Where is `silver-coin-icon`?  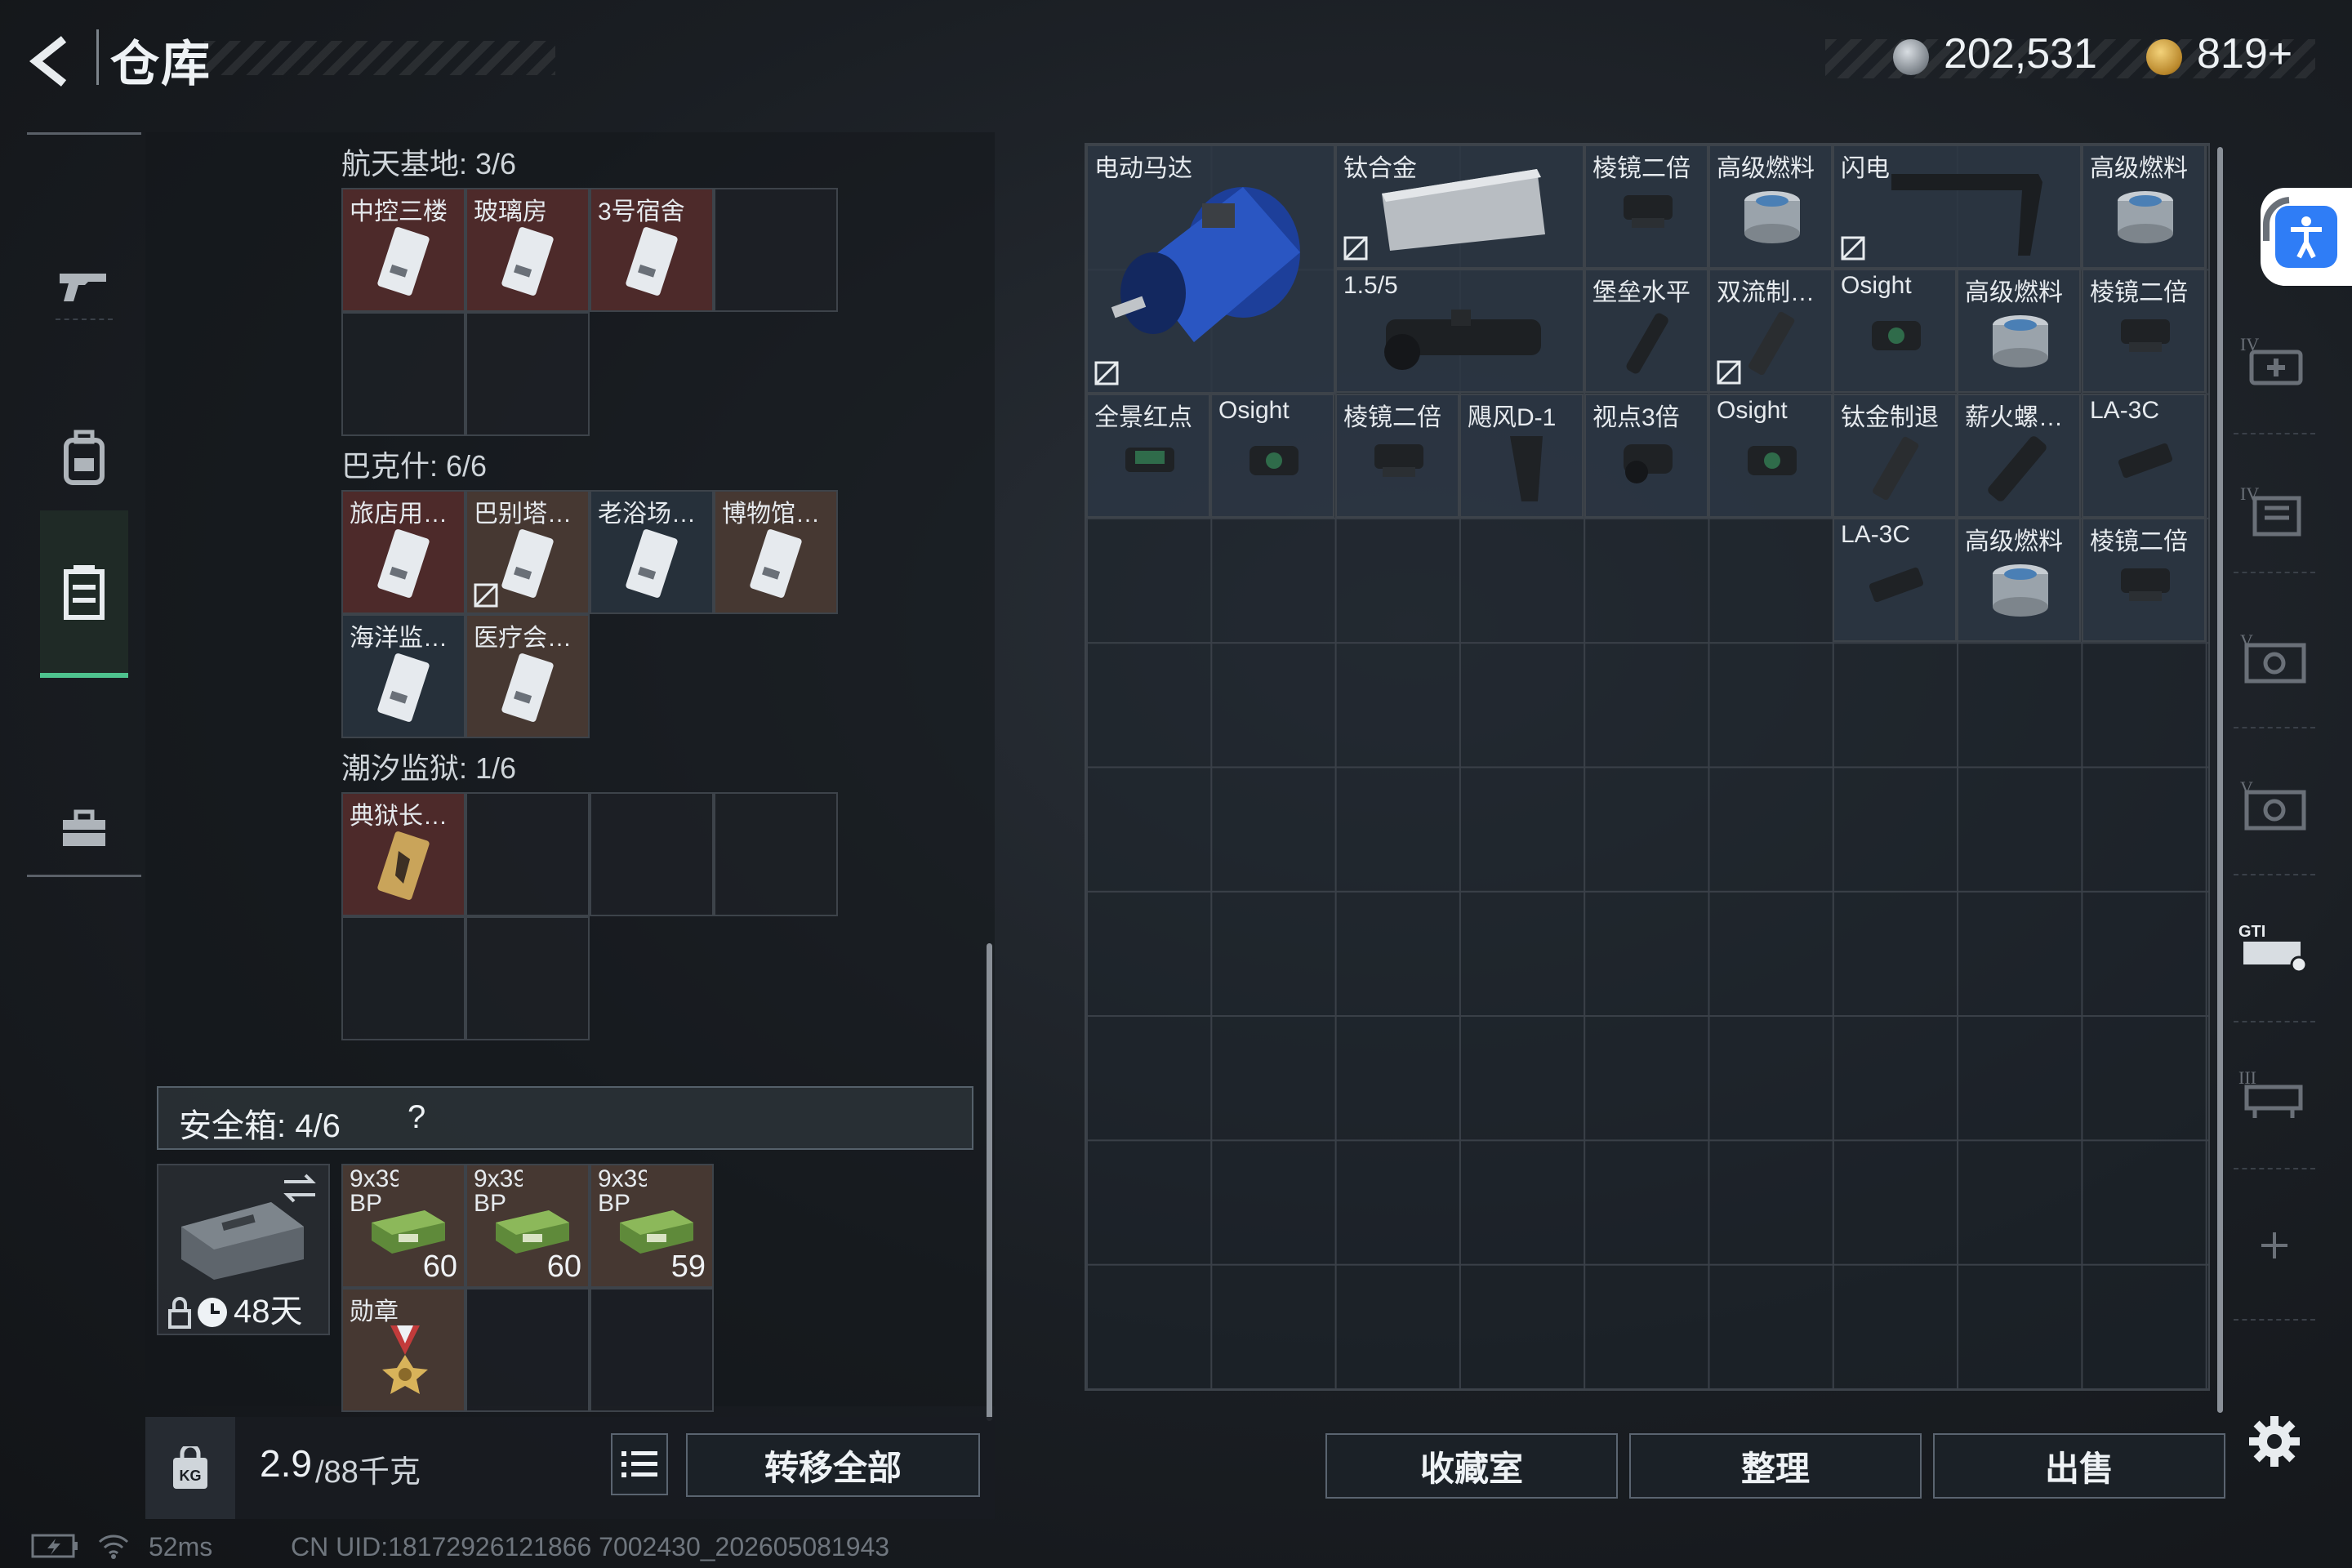 silver-coin-icon is located at coordinates (1911, 57).